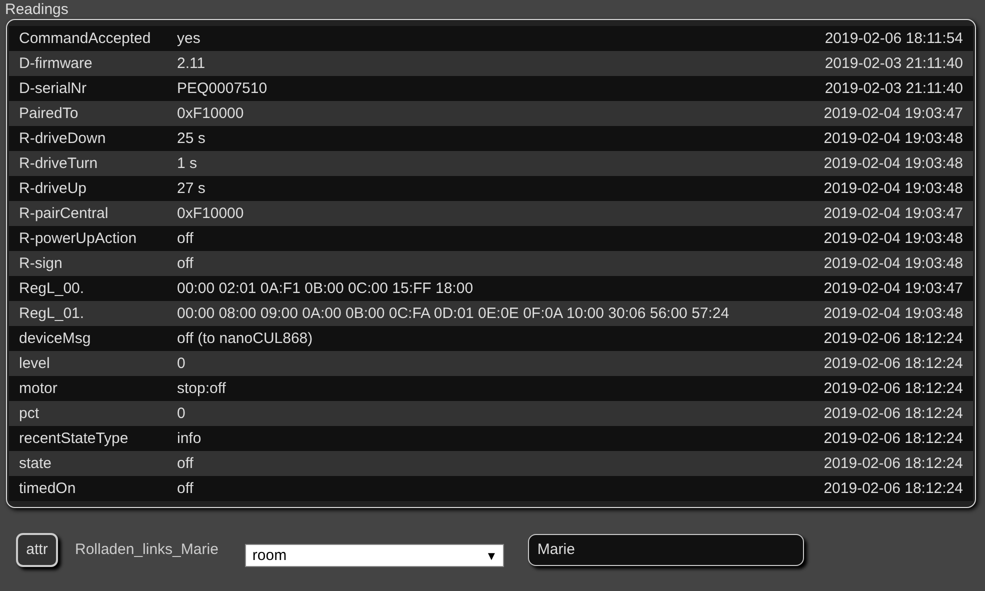 This screenshot has height=591, width=985. Describe the element at coordinates (146, 549) in the screenshot. I see `device-name: Rolladen_links_Marie` at that location.